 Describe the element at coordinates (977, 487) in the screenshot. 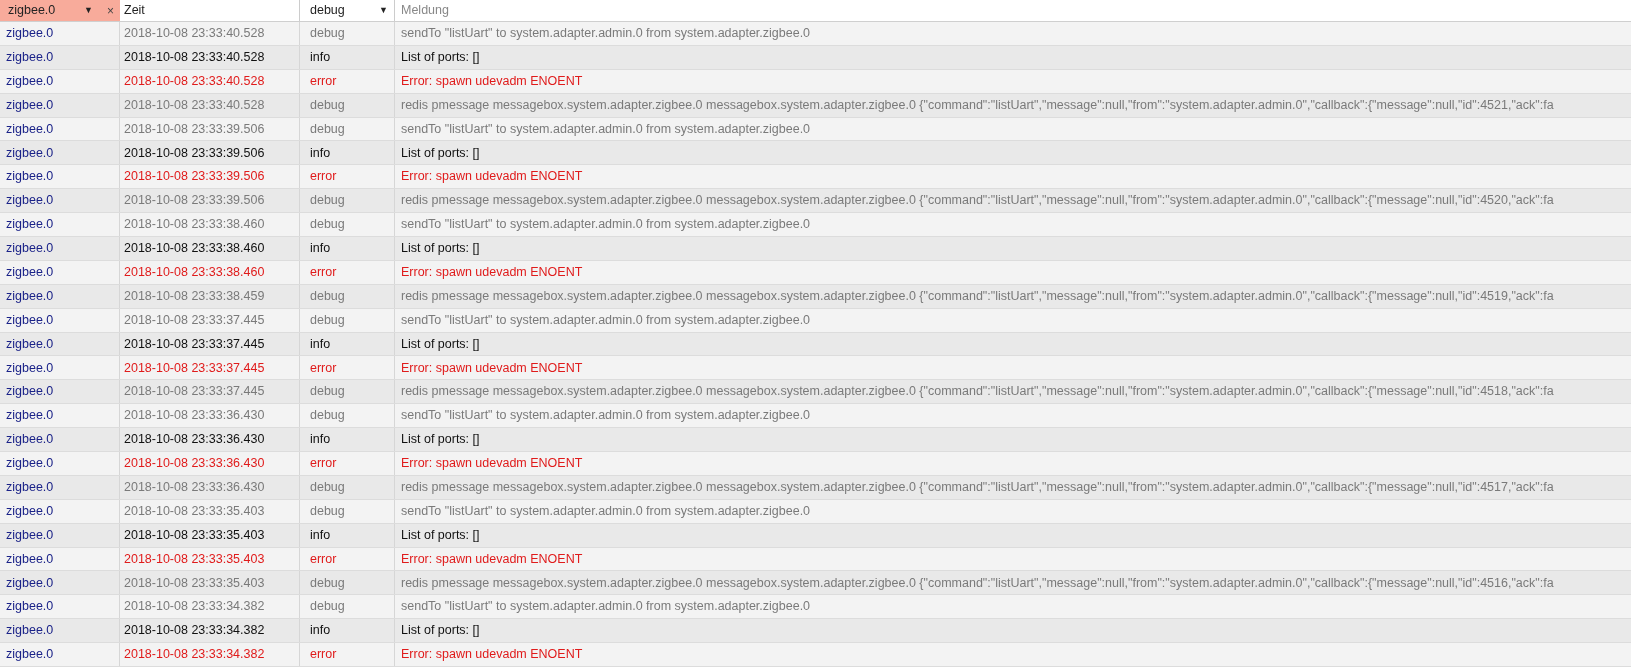

I see `table-cell-text: redis pmessage messagebox.system.adapter.zigbee.0 messagebox.system.adapter.zigbee.0 {"command":"listUart","message":null,"from":"system.adapter.admin.0","callback":{"message":null,"id":4517,"ack":fa` at that location.